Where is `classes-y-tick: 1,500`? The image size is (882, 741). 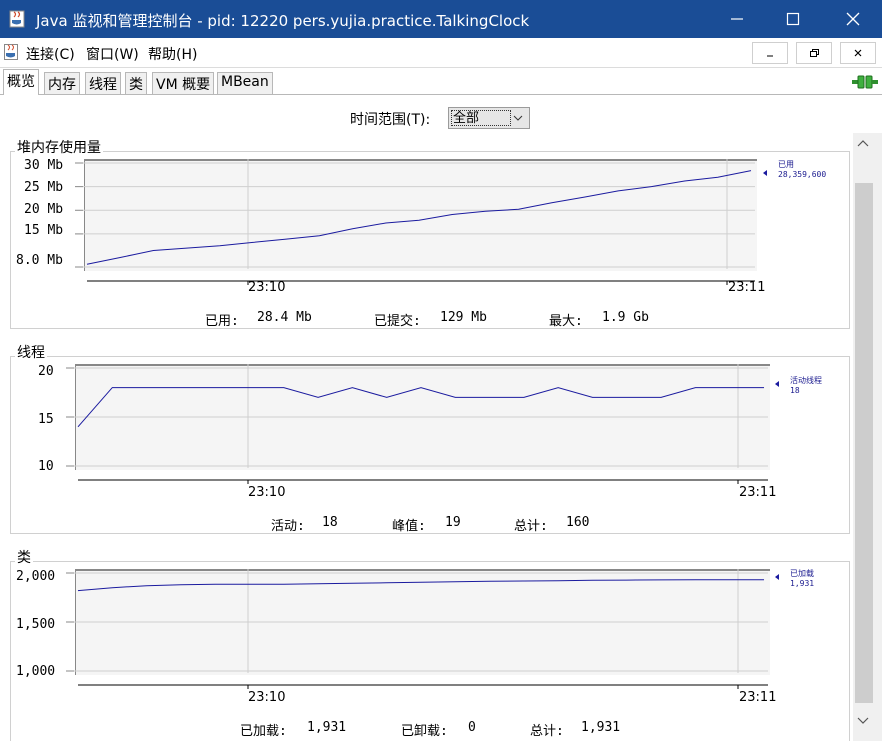 classes-y-tick: 1,500 is located at coordinates (36, 624).